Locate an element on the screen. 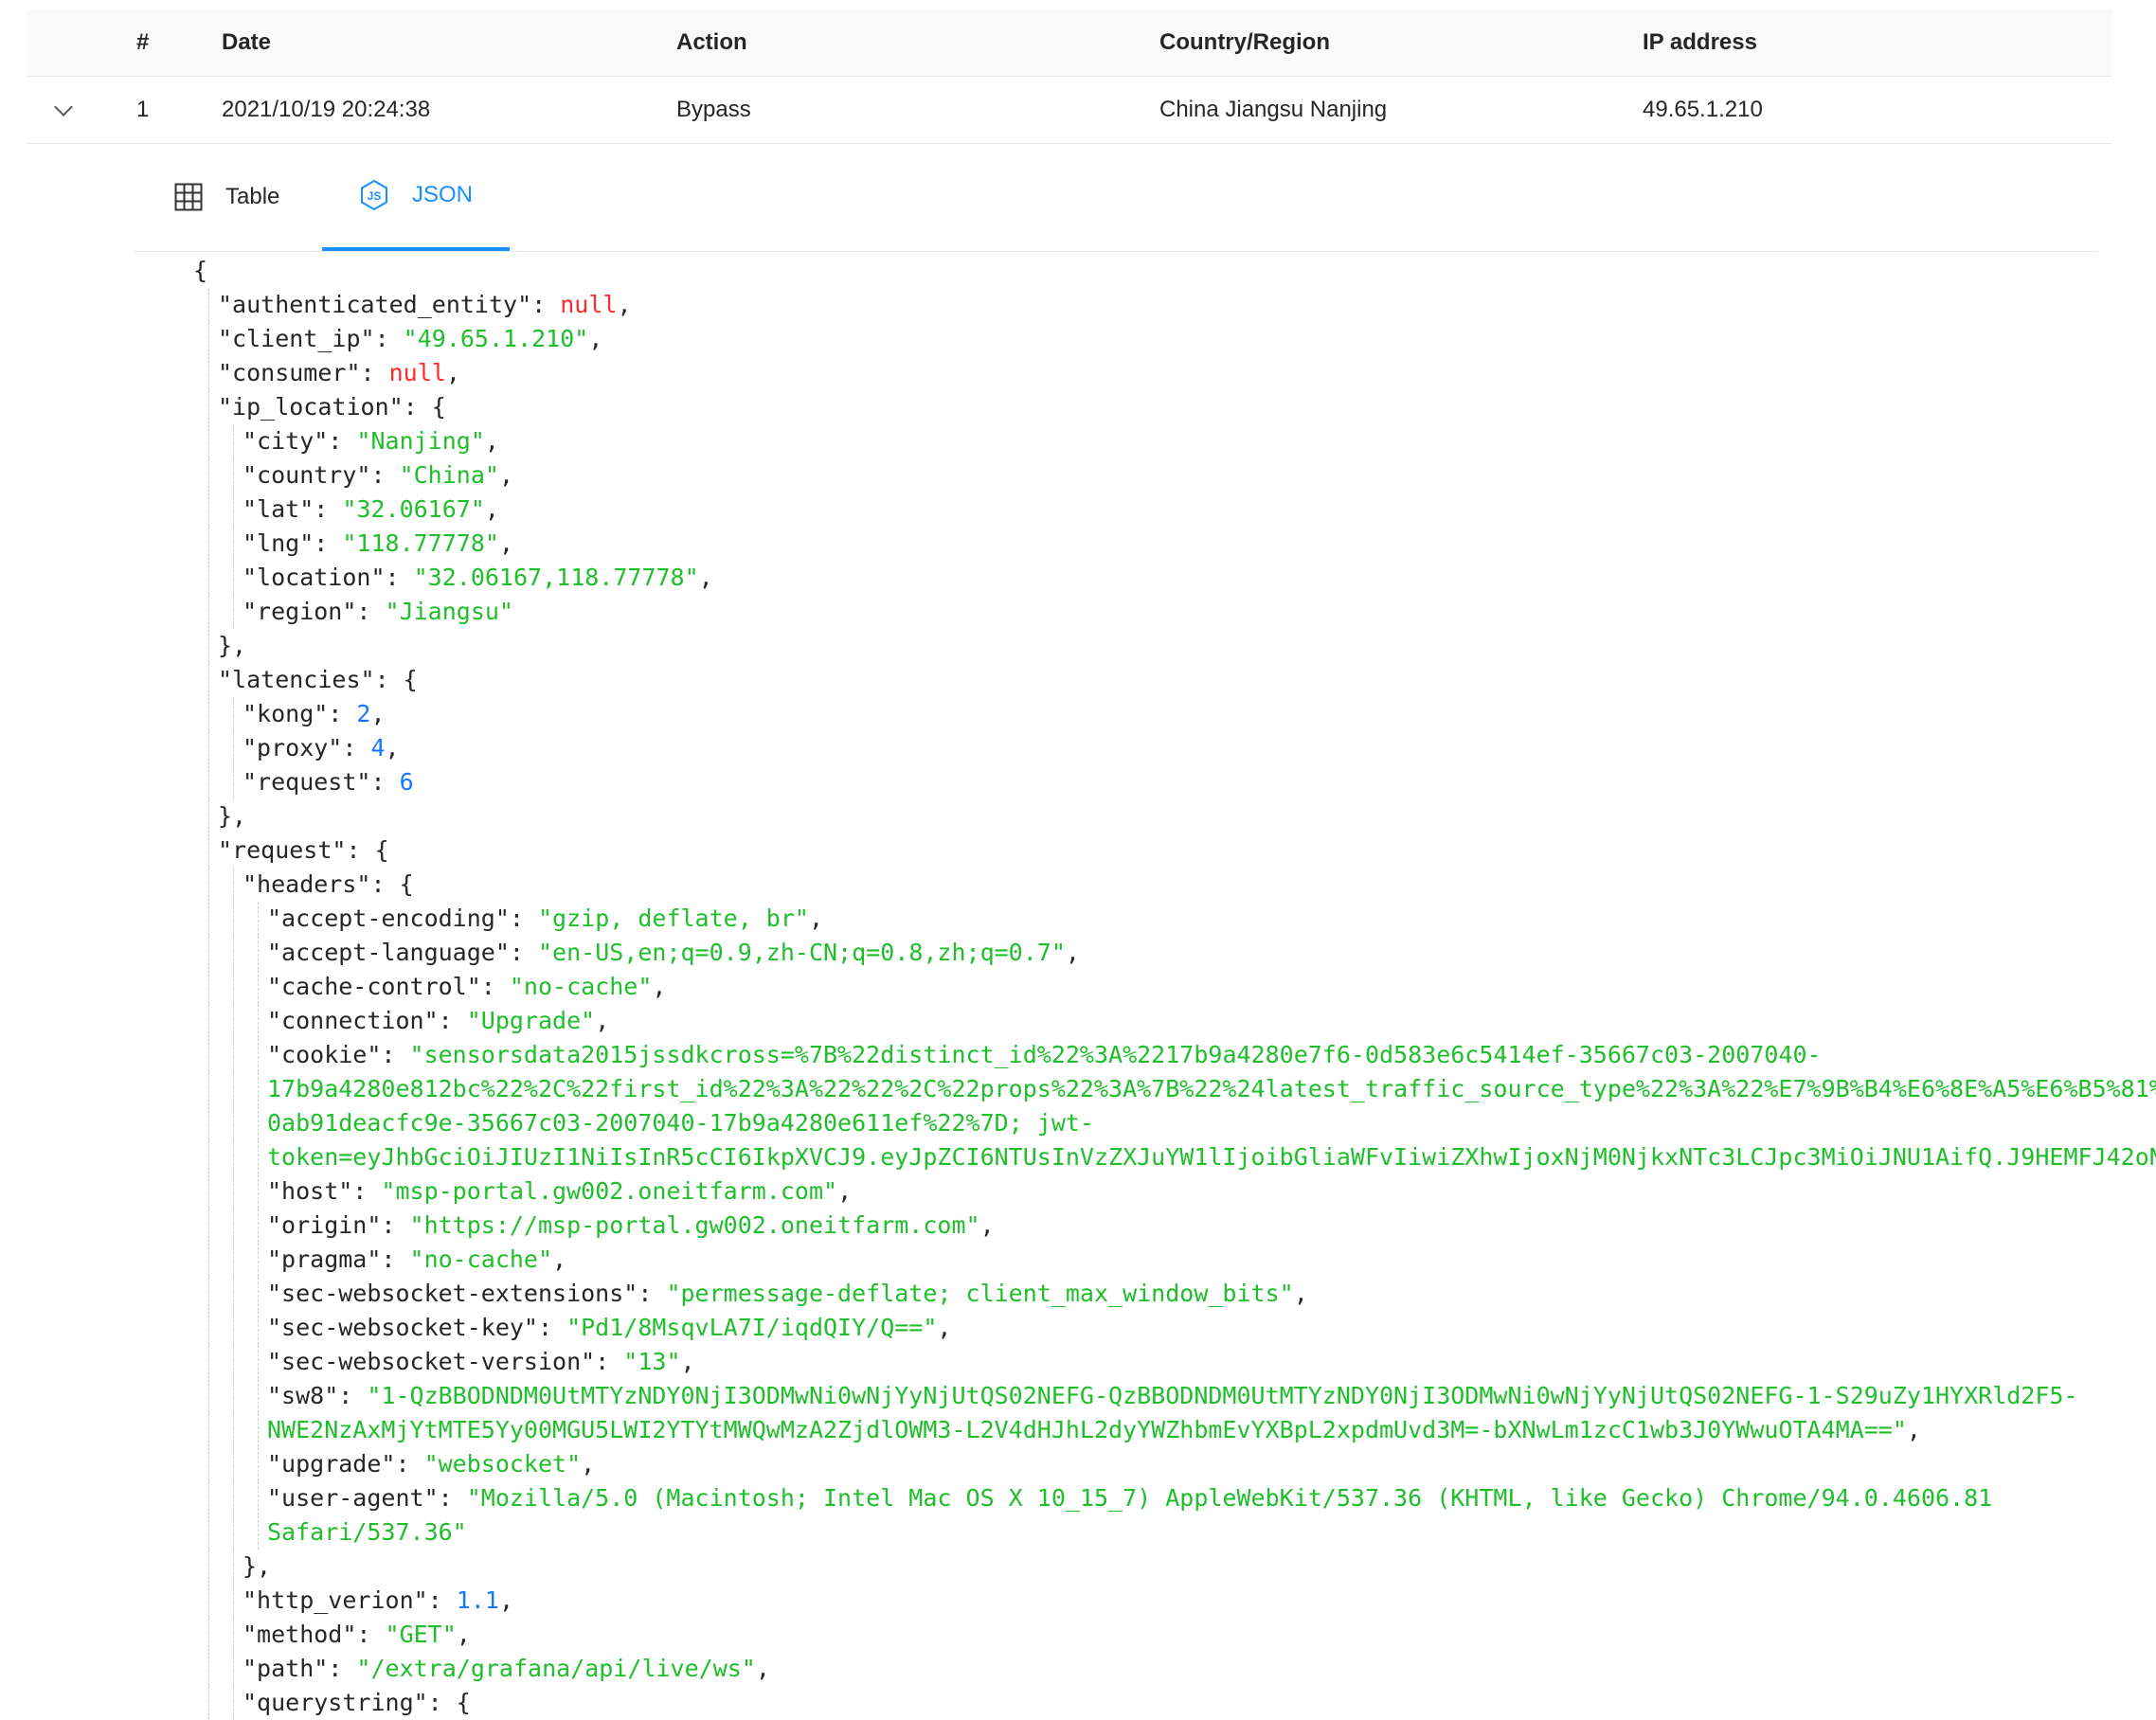 The width and height of the screenshot is (2156, 1720). json-punct: "lat": is located at coordinates (293, 509).